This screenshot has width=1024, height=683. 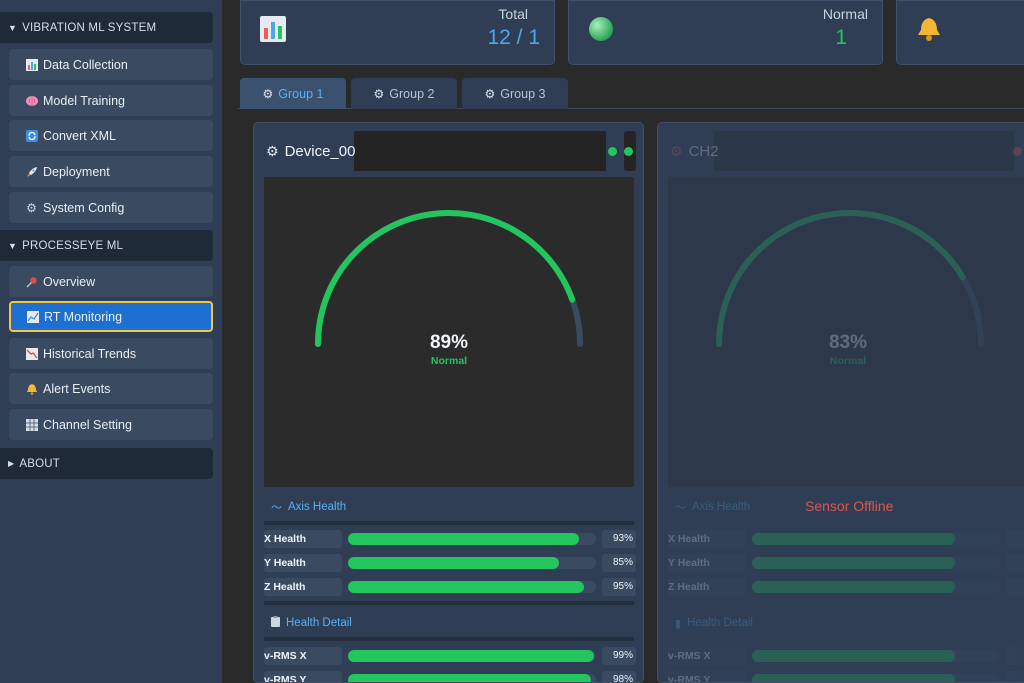 I want to click on metric-percent: 93%, so click(x=619, y=539).